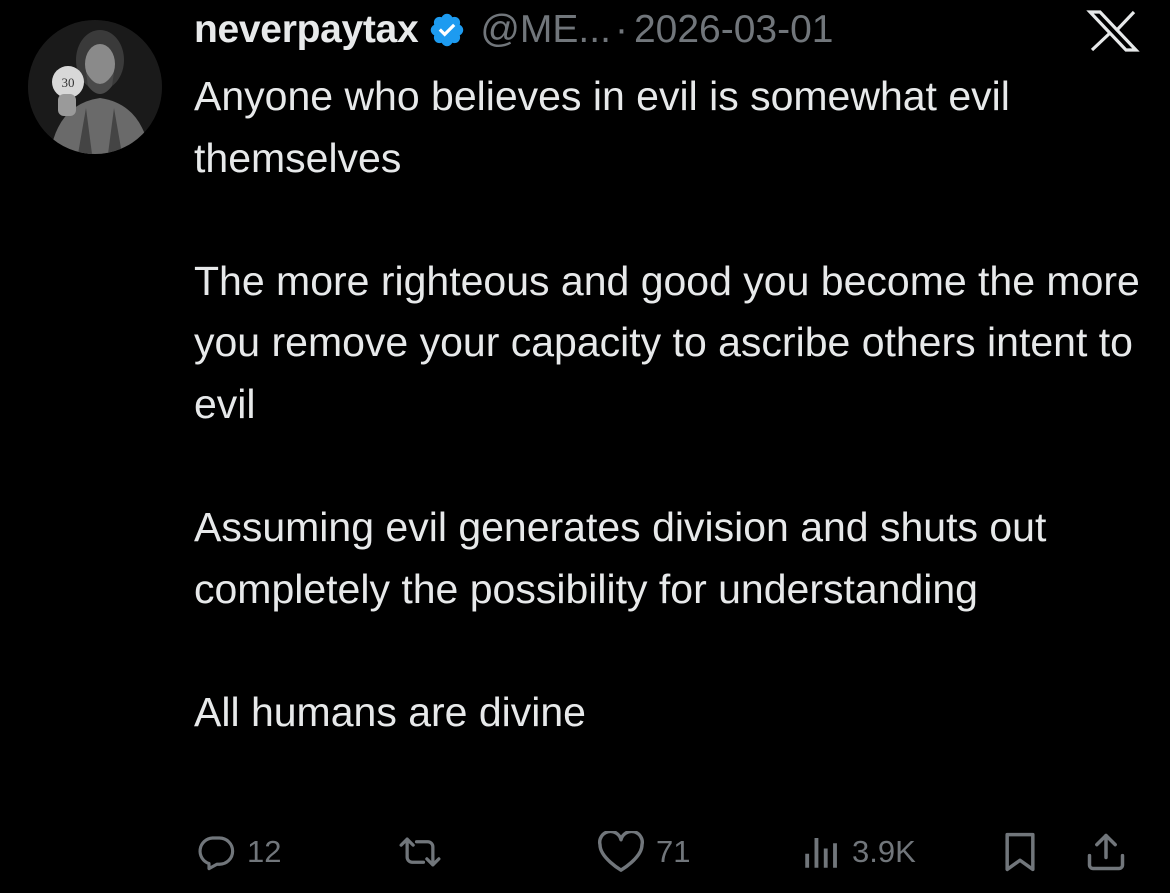 This screenshot has width=1170, height=893. Describe the element at coordinates (390, 711) in the screenshot. I see `tweet-paragraph: All humans are divine` at that location.